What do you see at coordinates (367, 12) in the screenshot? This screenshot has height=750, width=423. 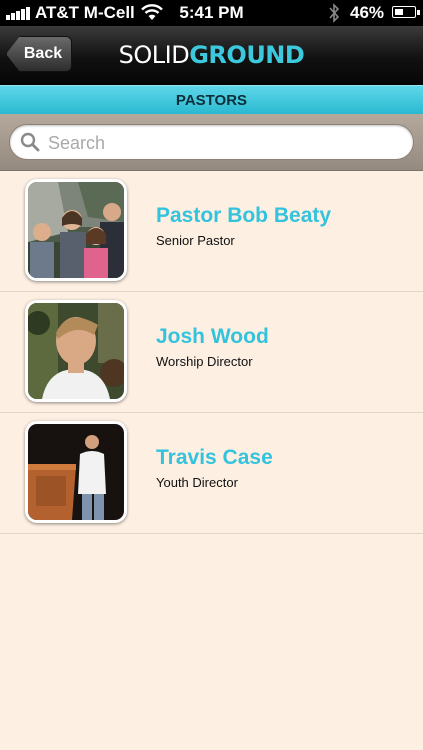 I see `battery-percentage: 46%` at bounding box center [367, 12].